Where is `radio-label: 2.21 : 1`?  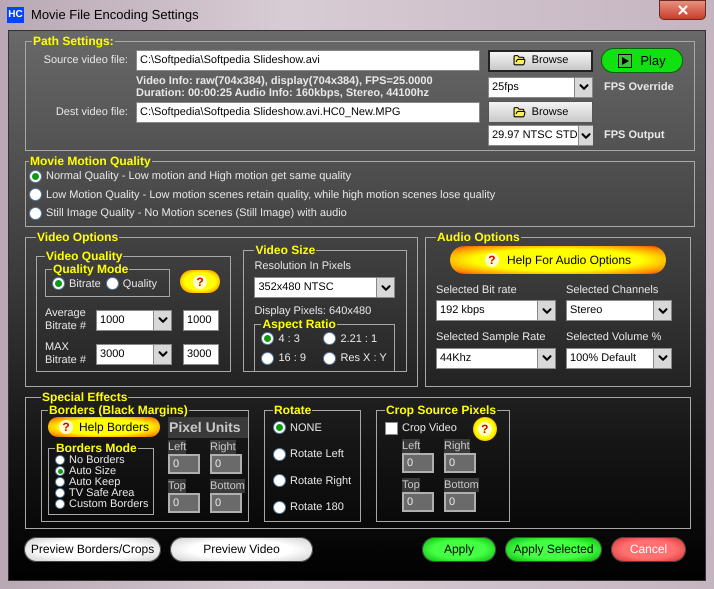
radio-label: 2.21 : 1 is located at coordinates (359, 338).